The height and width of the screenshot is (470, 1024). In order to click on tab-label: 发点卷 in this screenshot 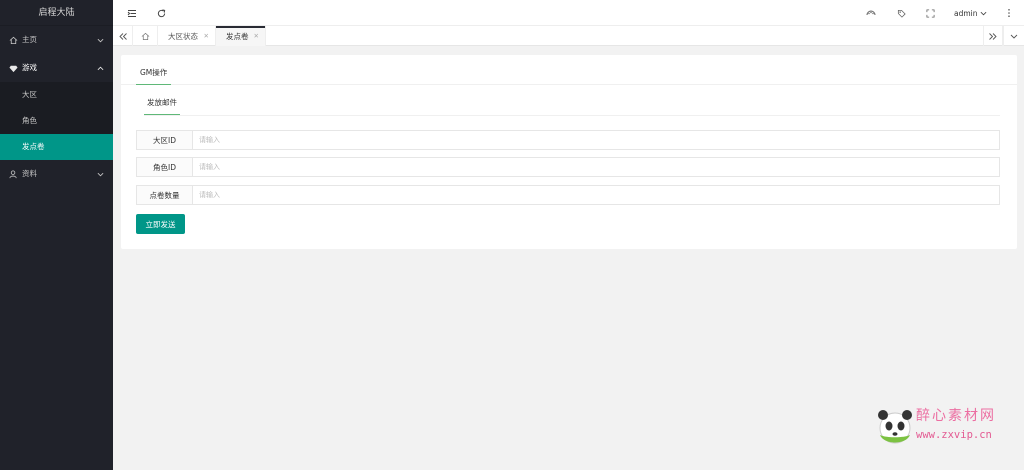, I will do `click(237, 36)`.